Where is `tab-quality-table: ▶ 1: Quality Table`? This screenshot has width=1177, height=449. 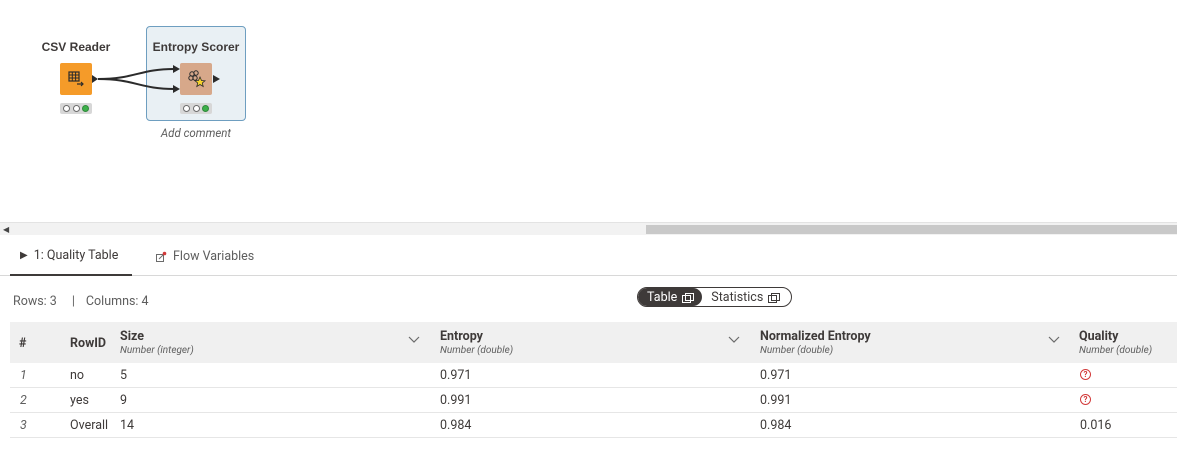 tab-quality-table: ▶ 1: Quality Table is located at coordinates (71, 256).